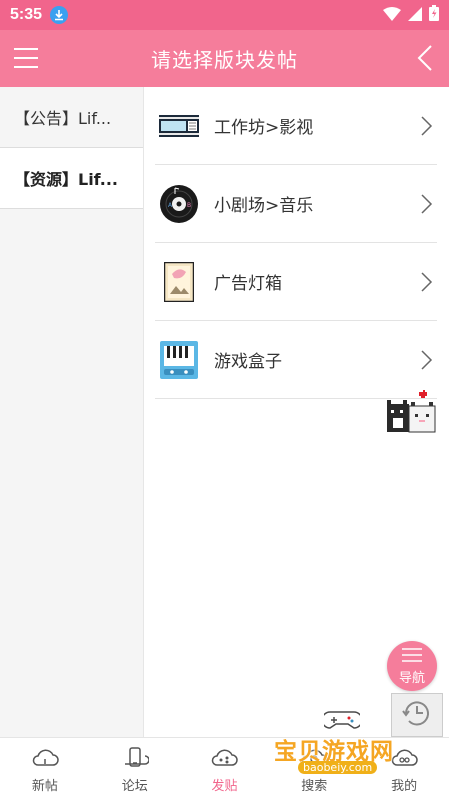  I want to click on board-label: 工作坊>影视, so click(264, 128).